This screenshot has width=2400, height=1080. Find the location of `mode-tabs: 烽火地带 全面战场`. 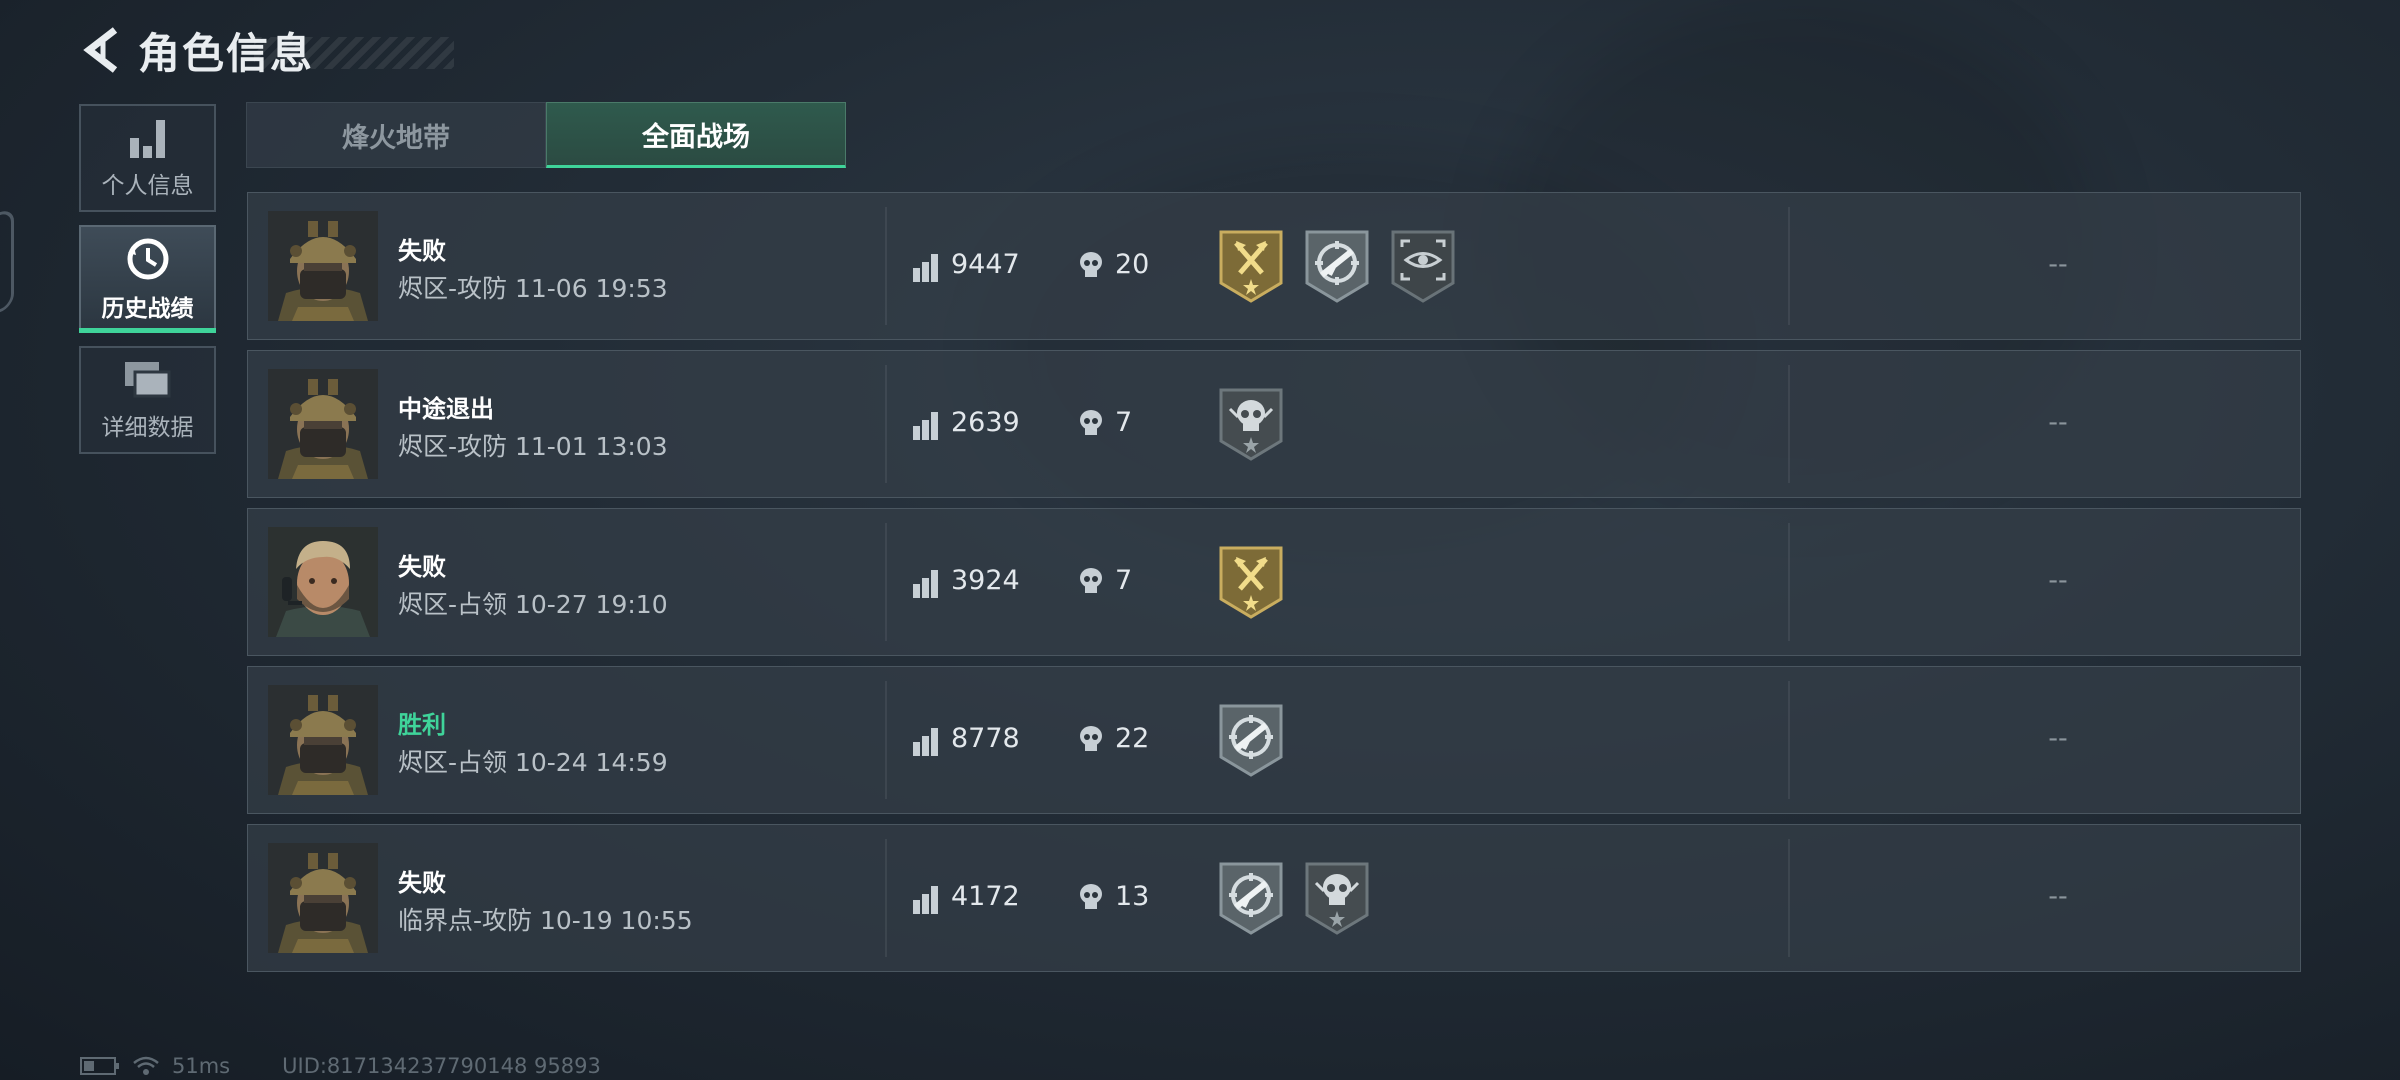

mode-tabs: 烽火地带 全面战场 is located at coordinates (546, 135).